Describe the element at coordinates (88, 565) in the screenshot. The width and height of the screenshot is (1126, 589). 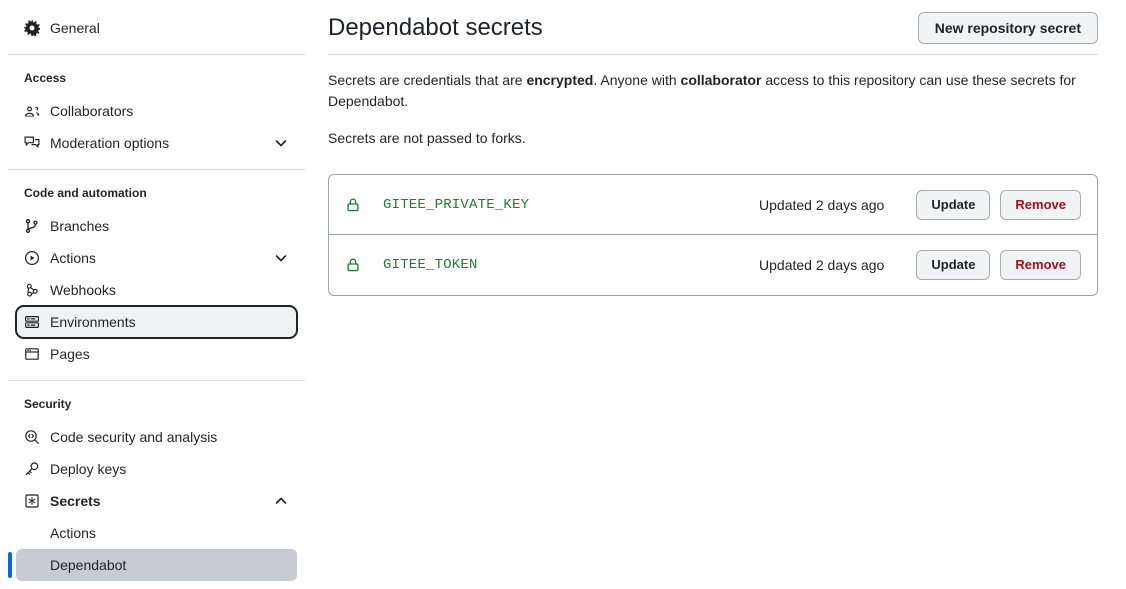
I see `sidebar-subitem-label: Dependabot` at that location.